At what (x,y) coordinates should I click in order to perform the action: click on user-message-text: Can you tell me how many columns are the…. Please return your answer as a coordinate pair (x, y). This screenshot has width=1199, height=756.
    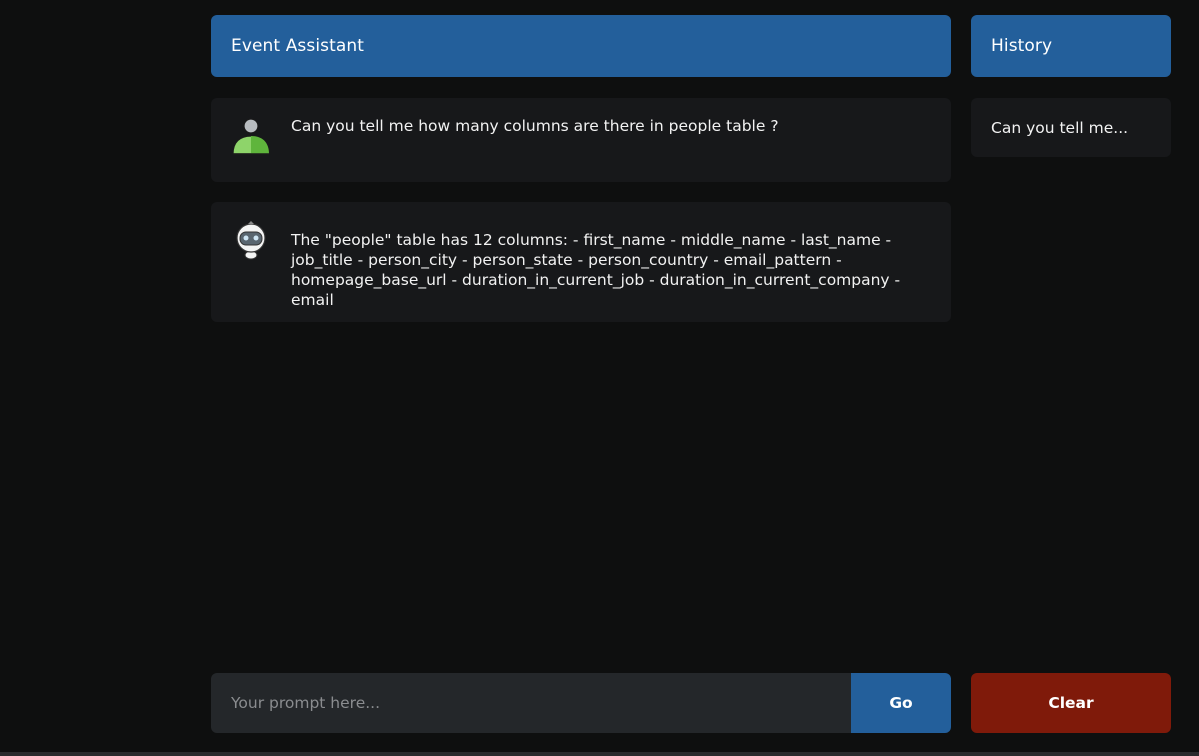
    Looking at the image, I should click on (535, 126).